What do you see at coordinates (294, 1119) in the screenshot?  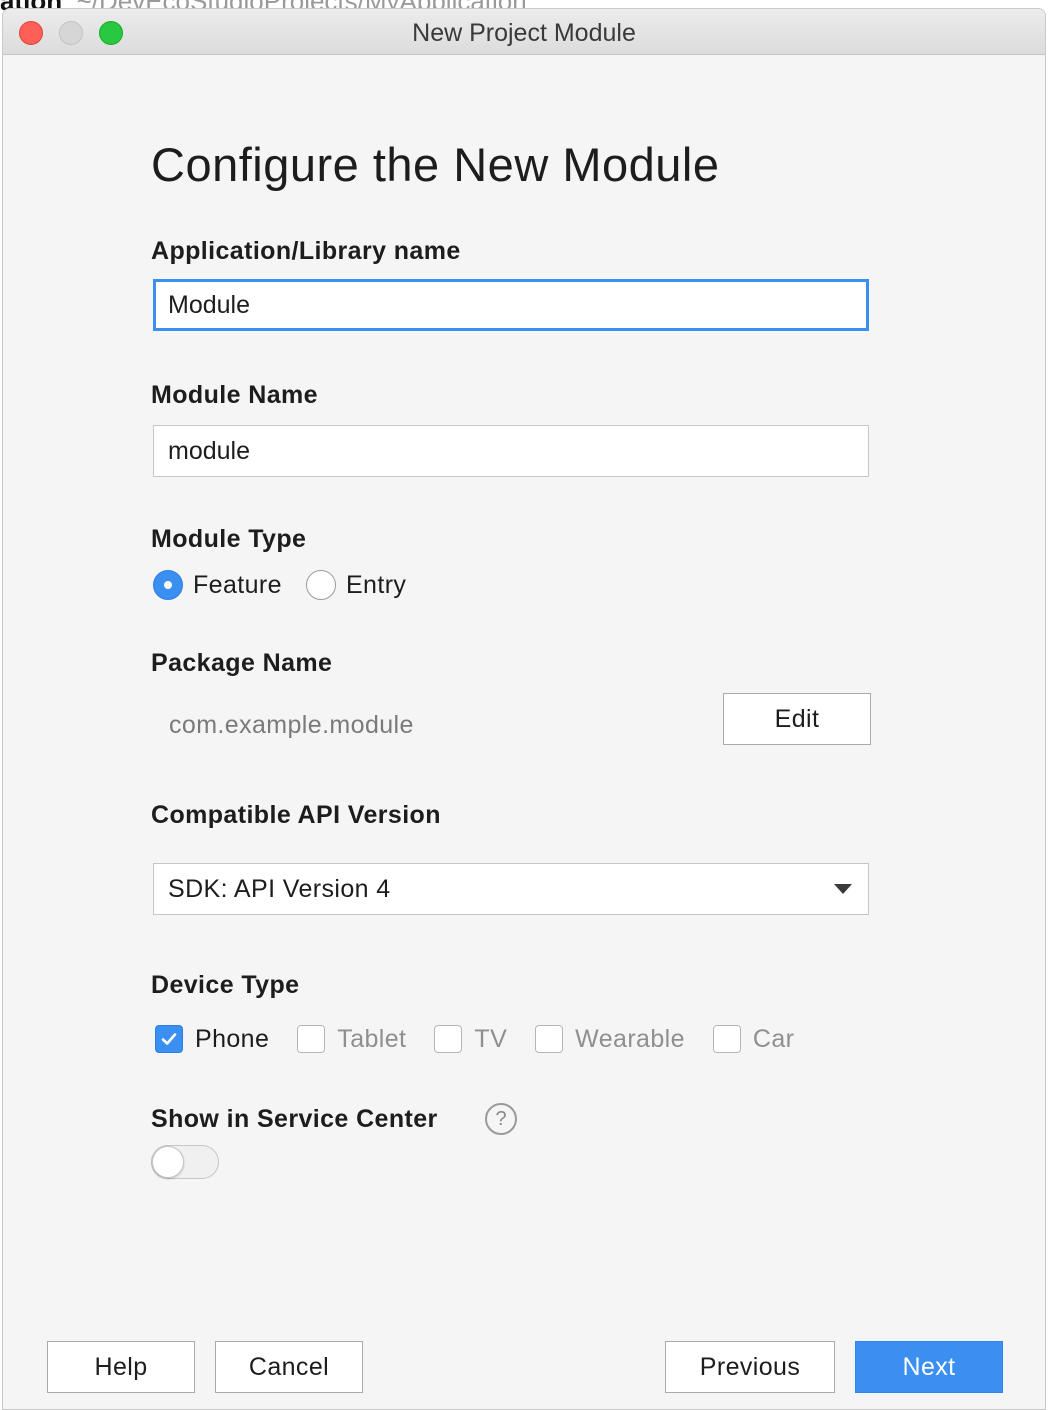 I see `service-center-label: Show in Service Center` at bounding box center [294, 1119].